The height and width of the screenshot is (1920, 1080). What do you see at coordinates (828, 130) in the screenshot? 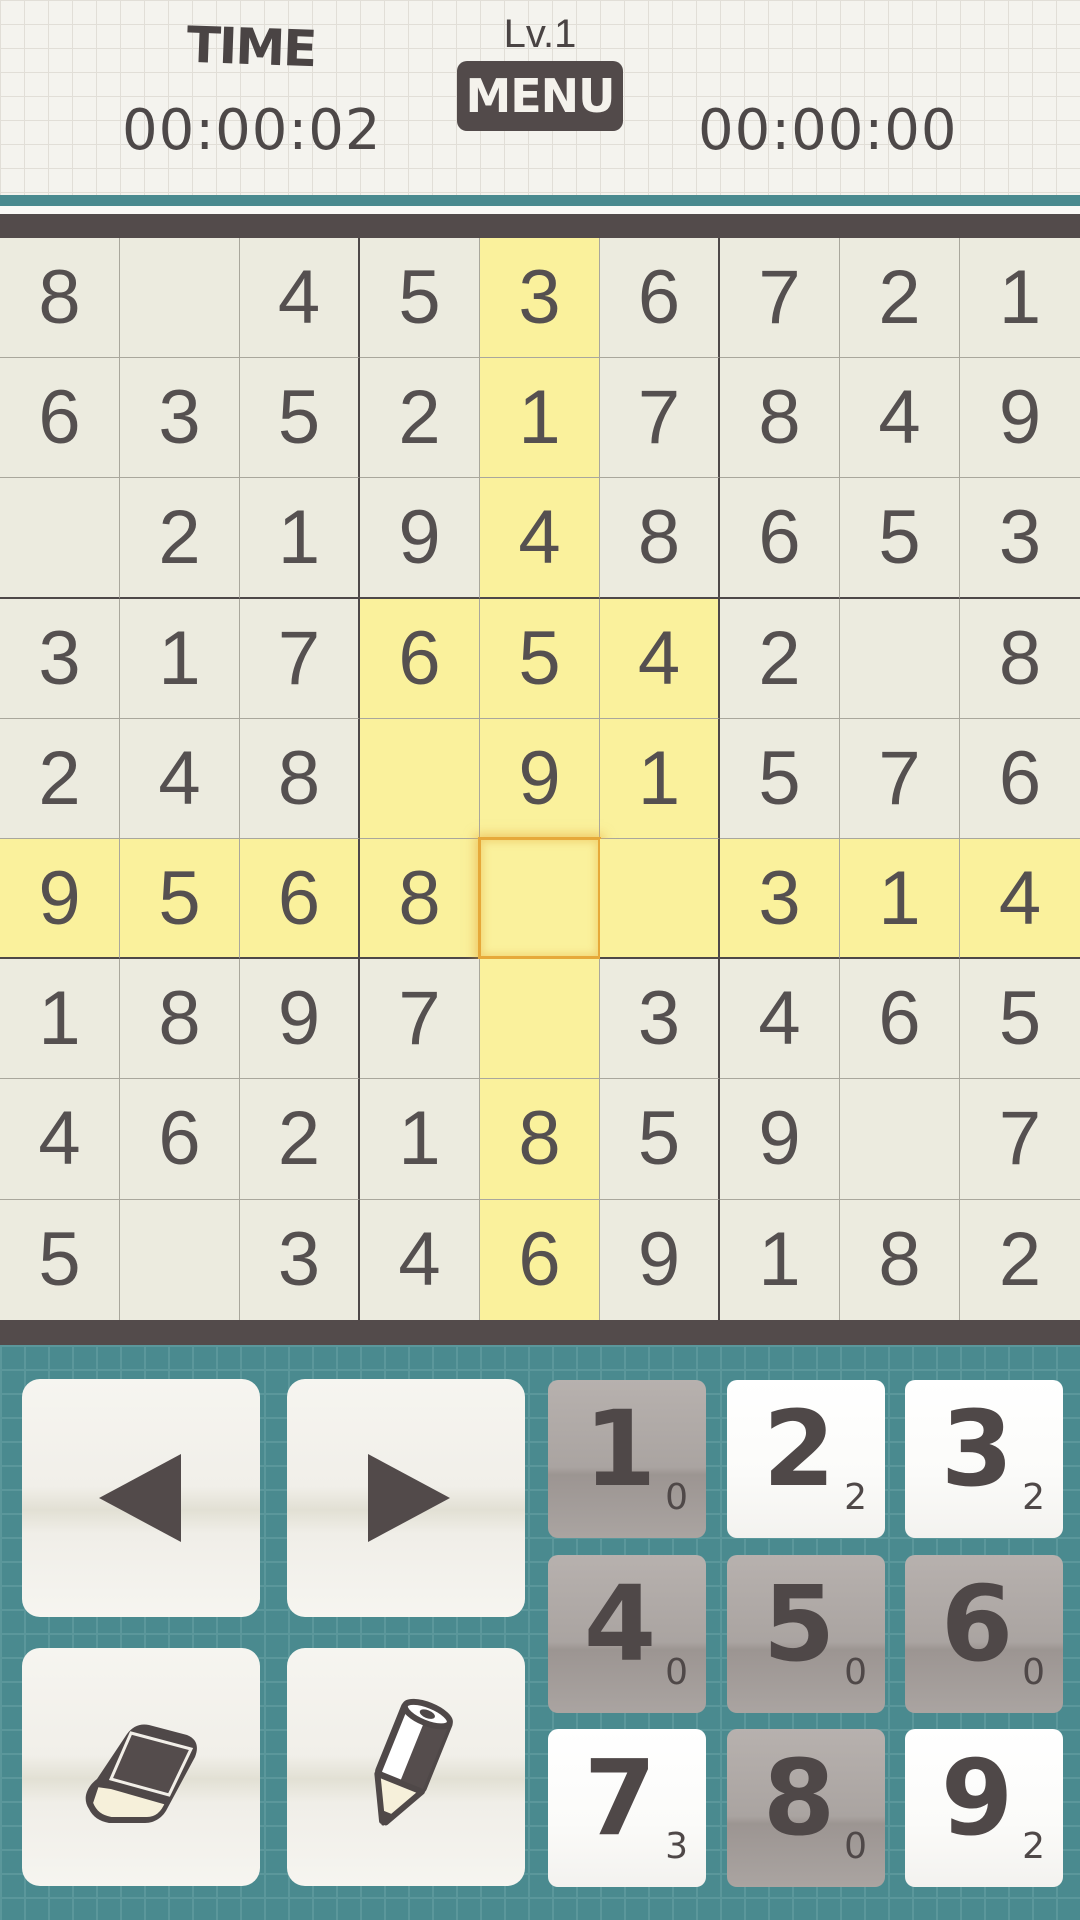
I see `best-timer: 00:00:00` at bounding box center [828, 130].